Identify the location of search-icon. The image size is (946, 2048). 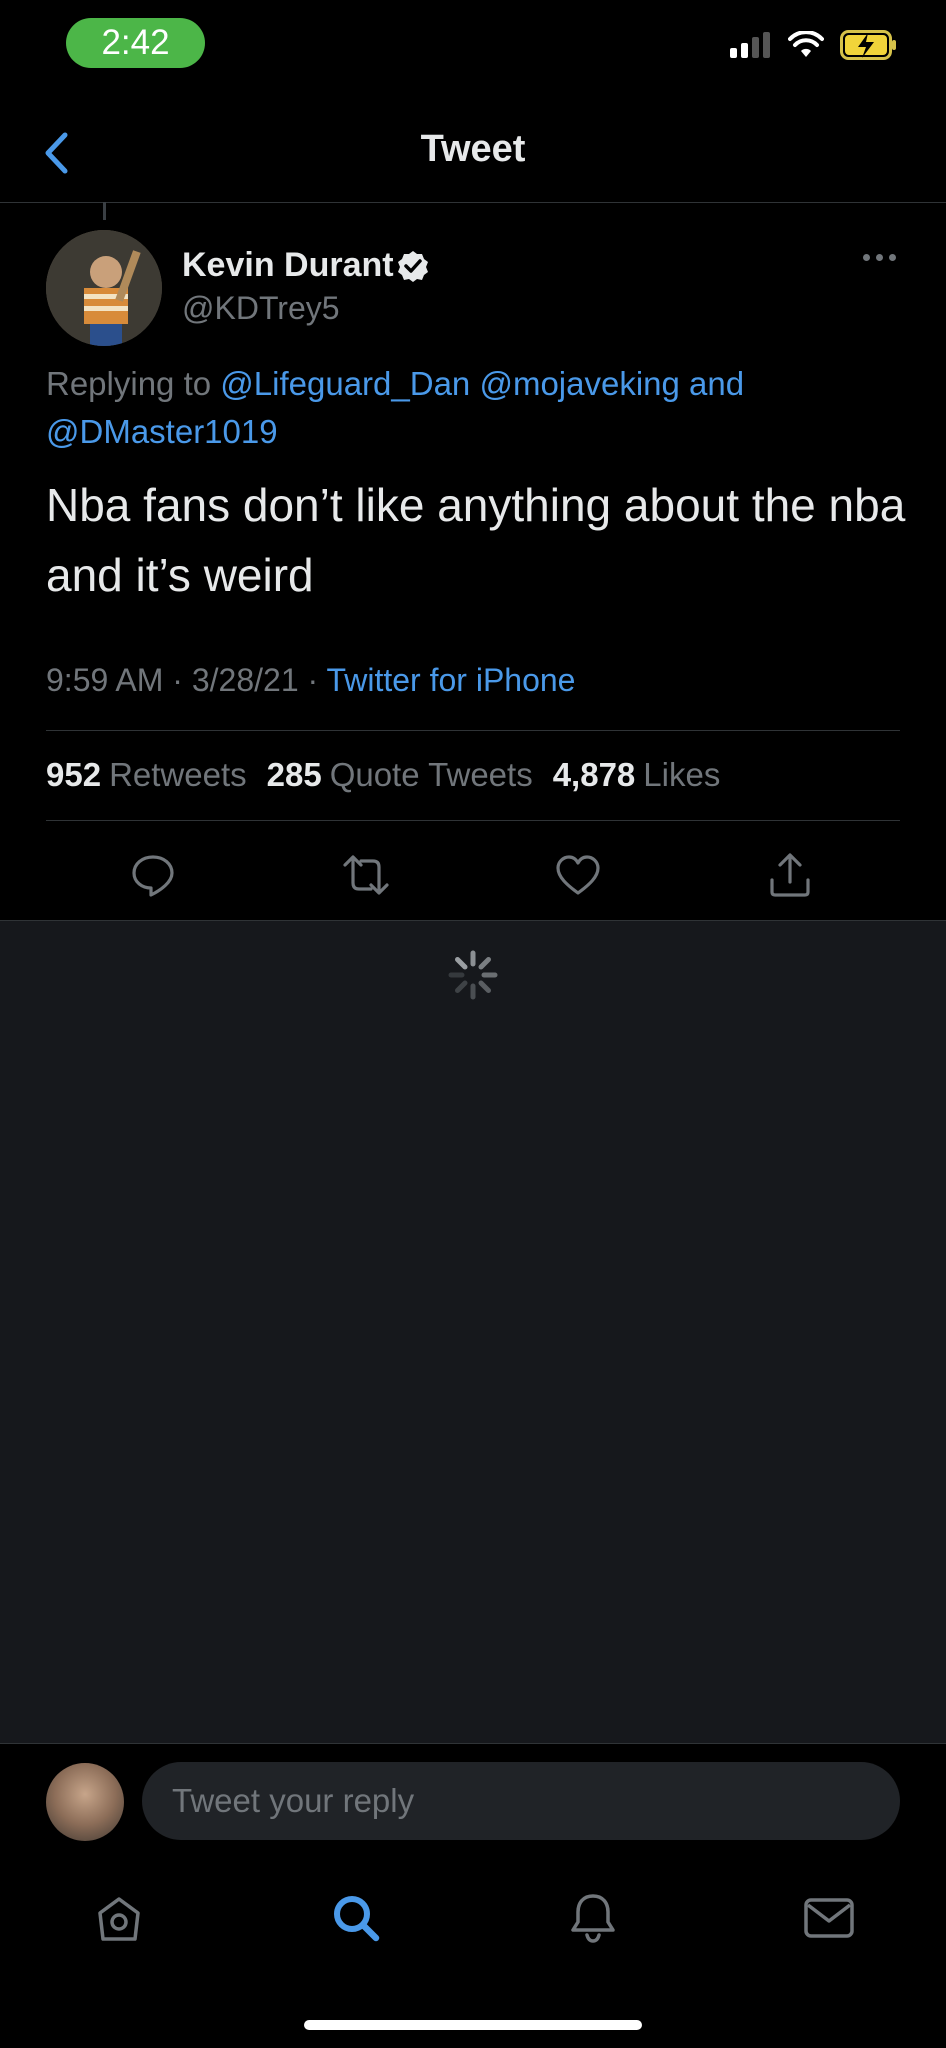
(357, 1919).